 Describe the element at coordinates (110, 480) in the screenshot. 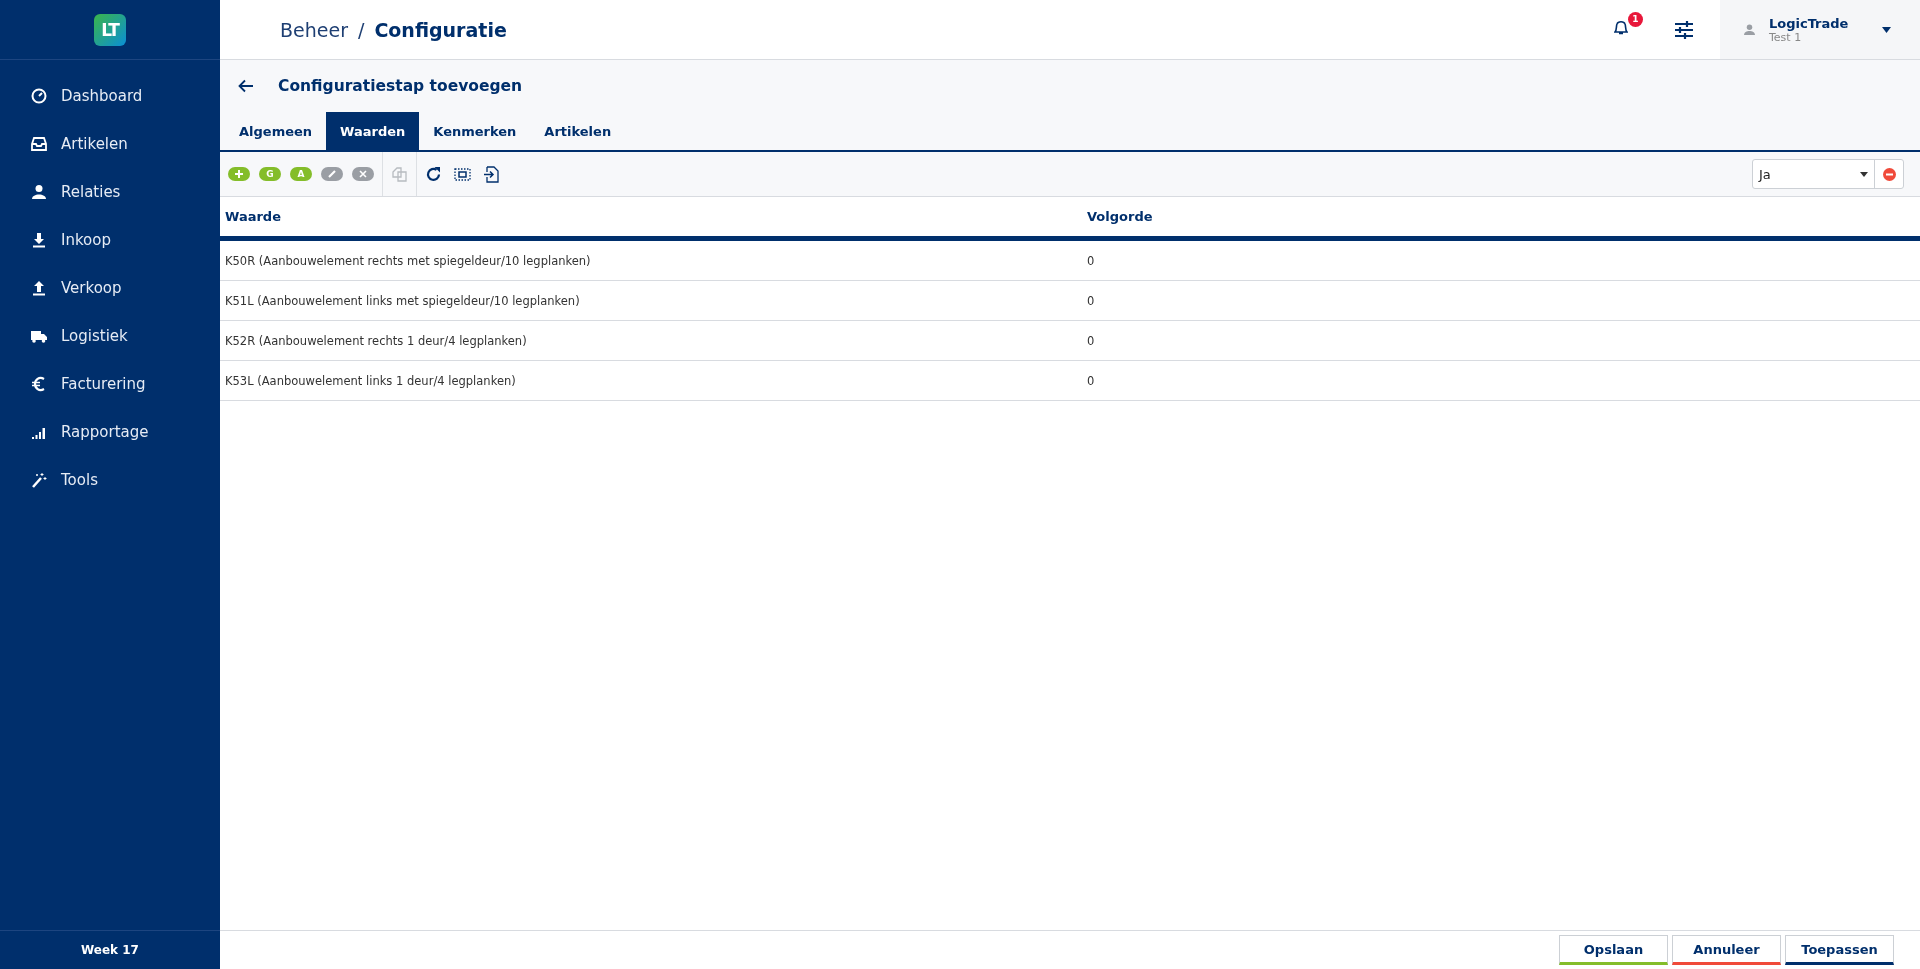

I see `sidebar-item: Tools` at that location.